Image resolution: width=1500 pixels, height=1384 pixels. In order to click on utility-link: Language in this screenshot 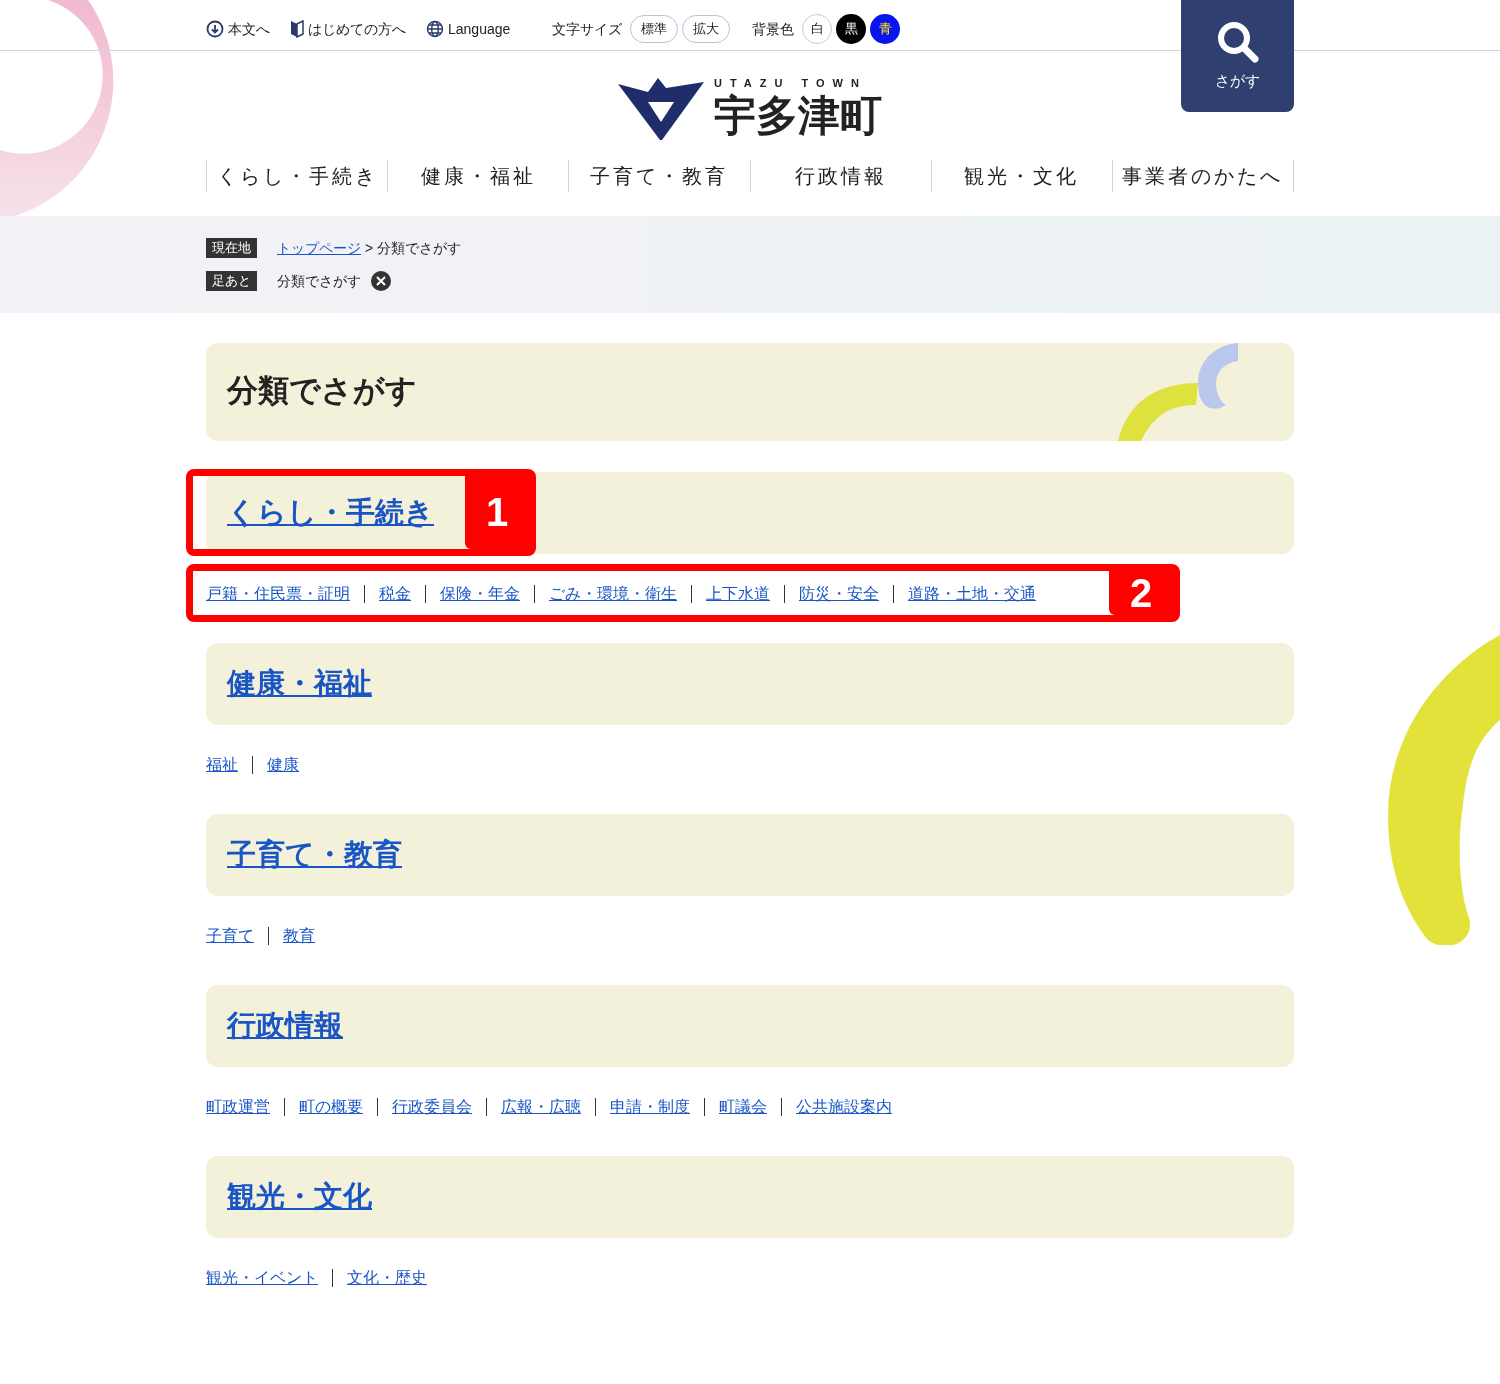, I will do `click(468, 29)`.